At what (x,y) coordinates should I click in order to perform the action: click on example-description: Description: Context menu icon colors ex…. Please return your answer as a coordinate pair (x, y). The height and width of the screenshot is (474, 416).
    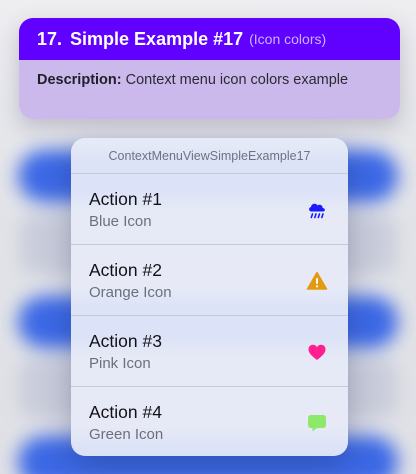
    Looking at the image, I should click on (209, 89).